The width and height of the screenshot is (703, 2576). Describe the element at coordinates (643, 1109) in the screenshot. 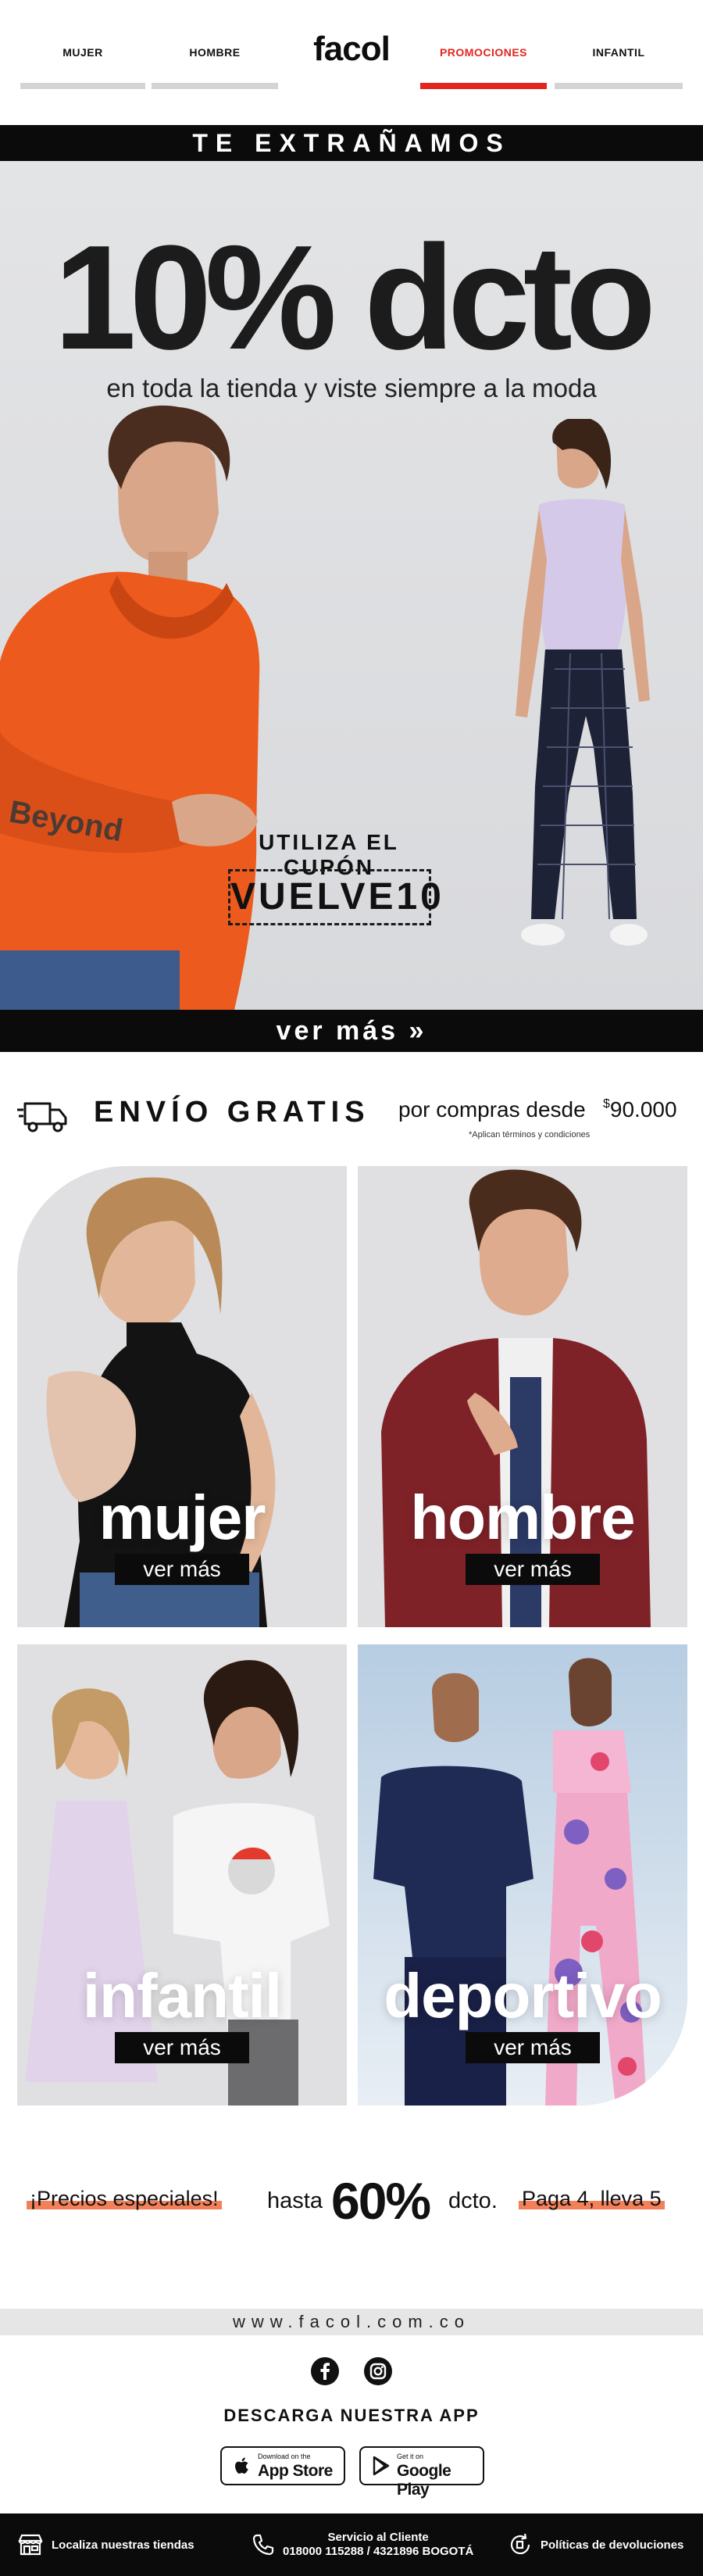

I see `amount-value: 90.000` at that location.